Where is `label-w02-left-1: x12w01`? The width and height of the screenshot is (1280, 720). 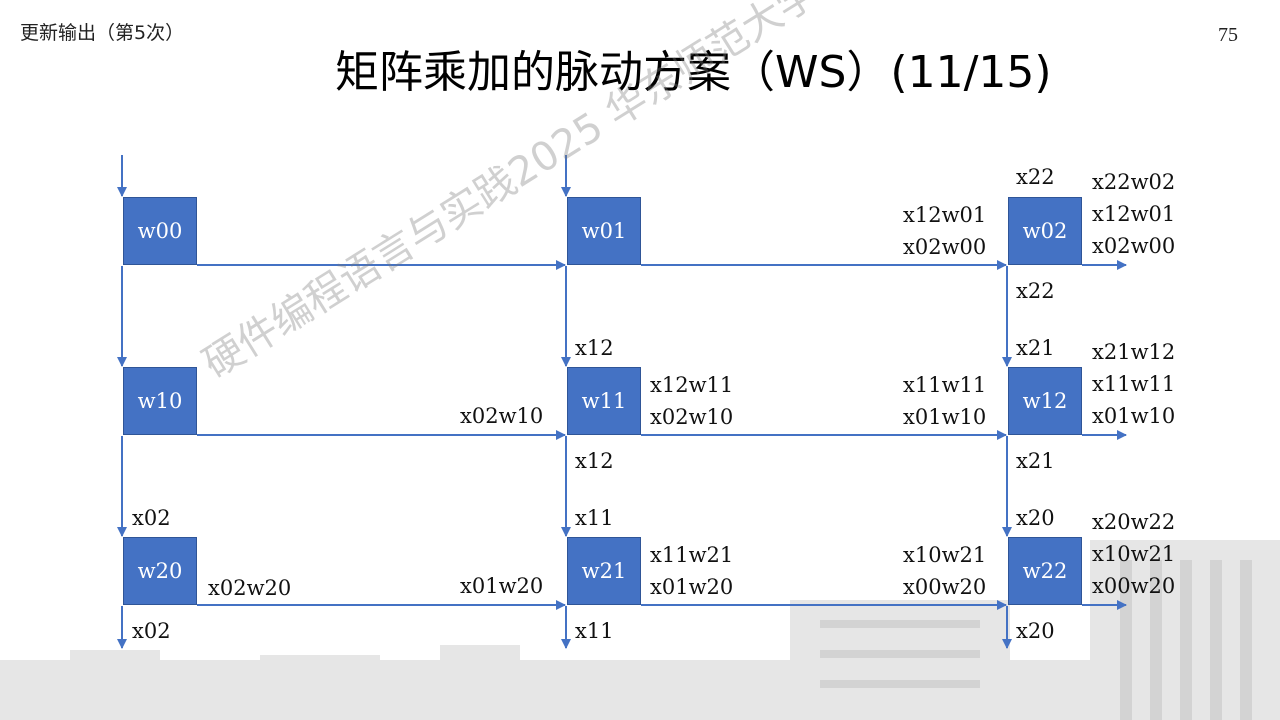
label-w02-left-1: x12w01 is located at coordinates (945, 215).